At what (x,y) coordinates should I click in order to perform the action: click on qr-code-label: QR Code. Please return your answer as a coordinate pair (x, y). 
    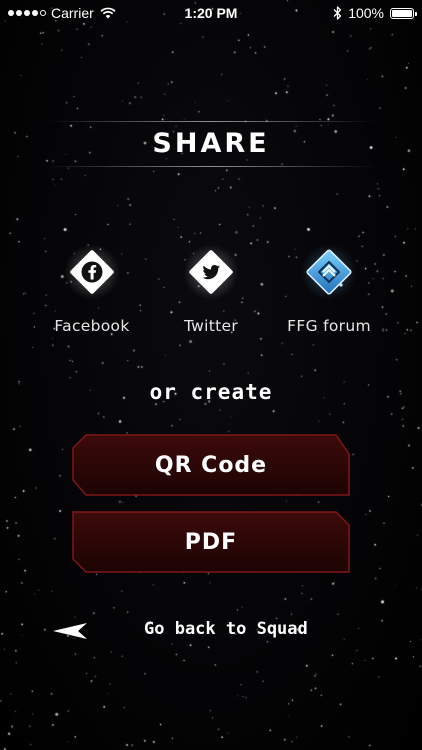
    Looking at the image, I should click on (211, 465).